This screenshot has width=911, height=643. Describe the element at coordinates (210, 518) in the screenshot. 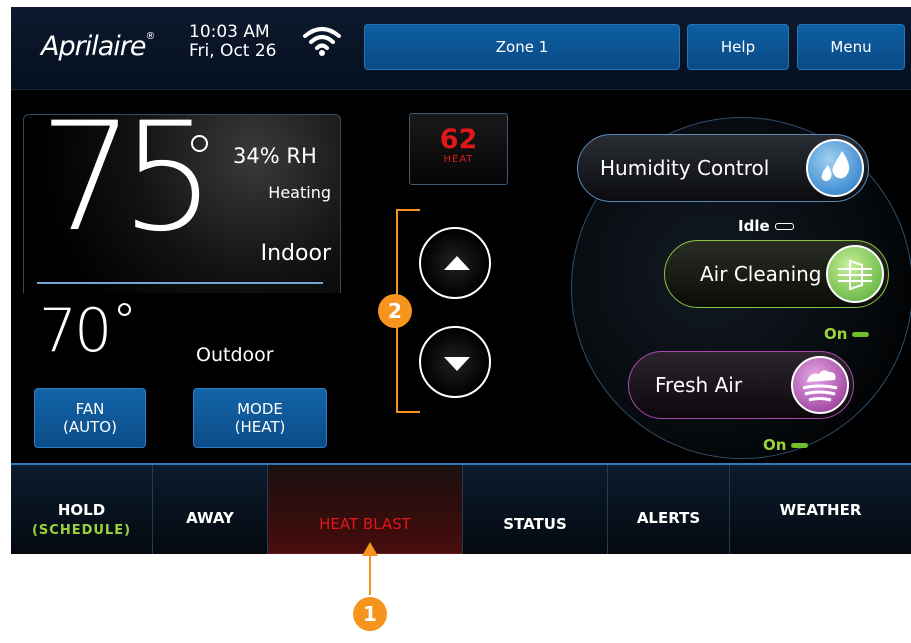

I see `tab-away-label: AWAY` at that location.